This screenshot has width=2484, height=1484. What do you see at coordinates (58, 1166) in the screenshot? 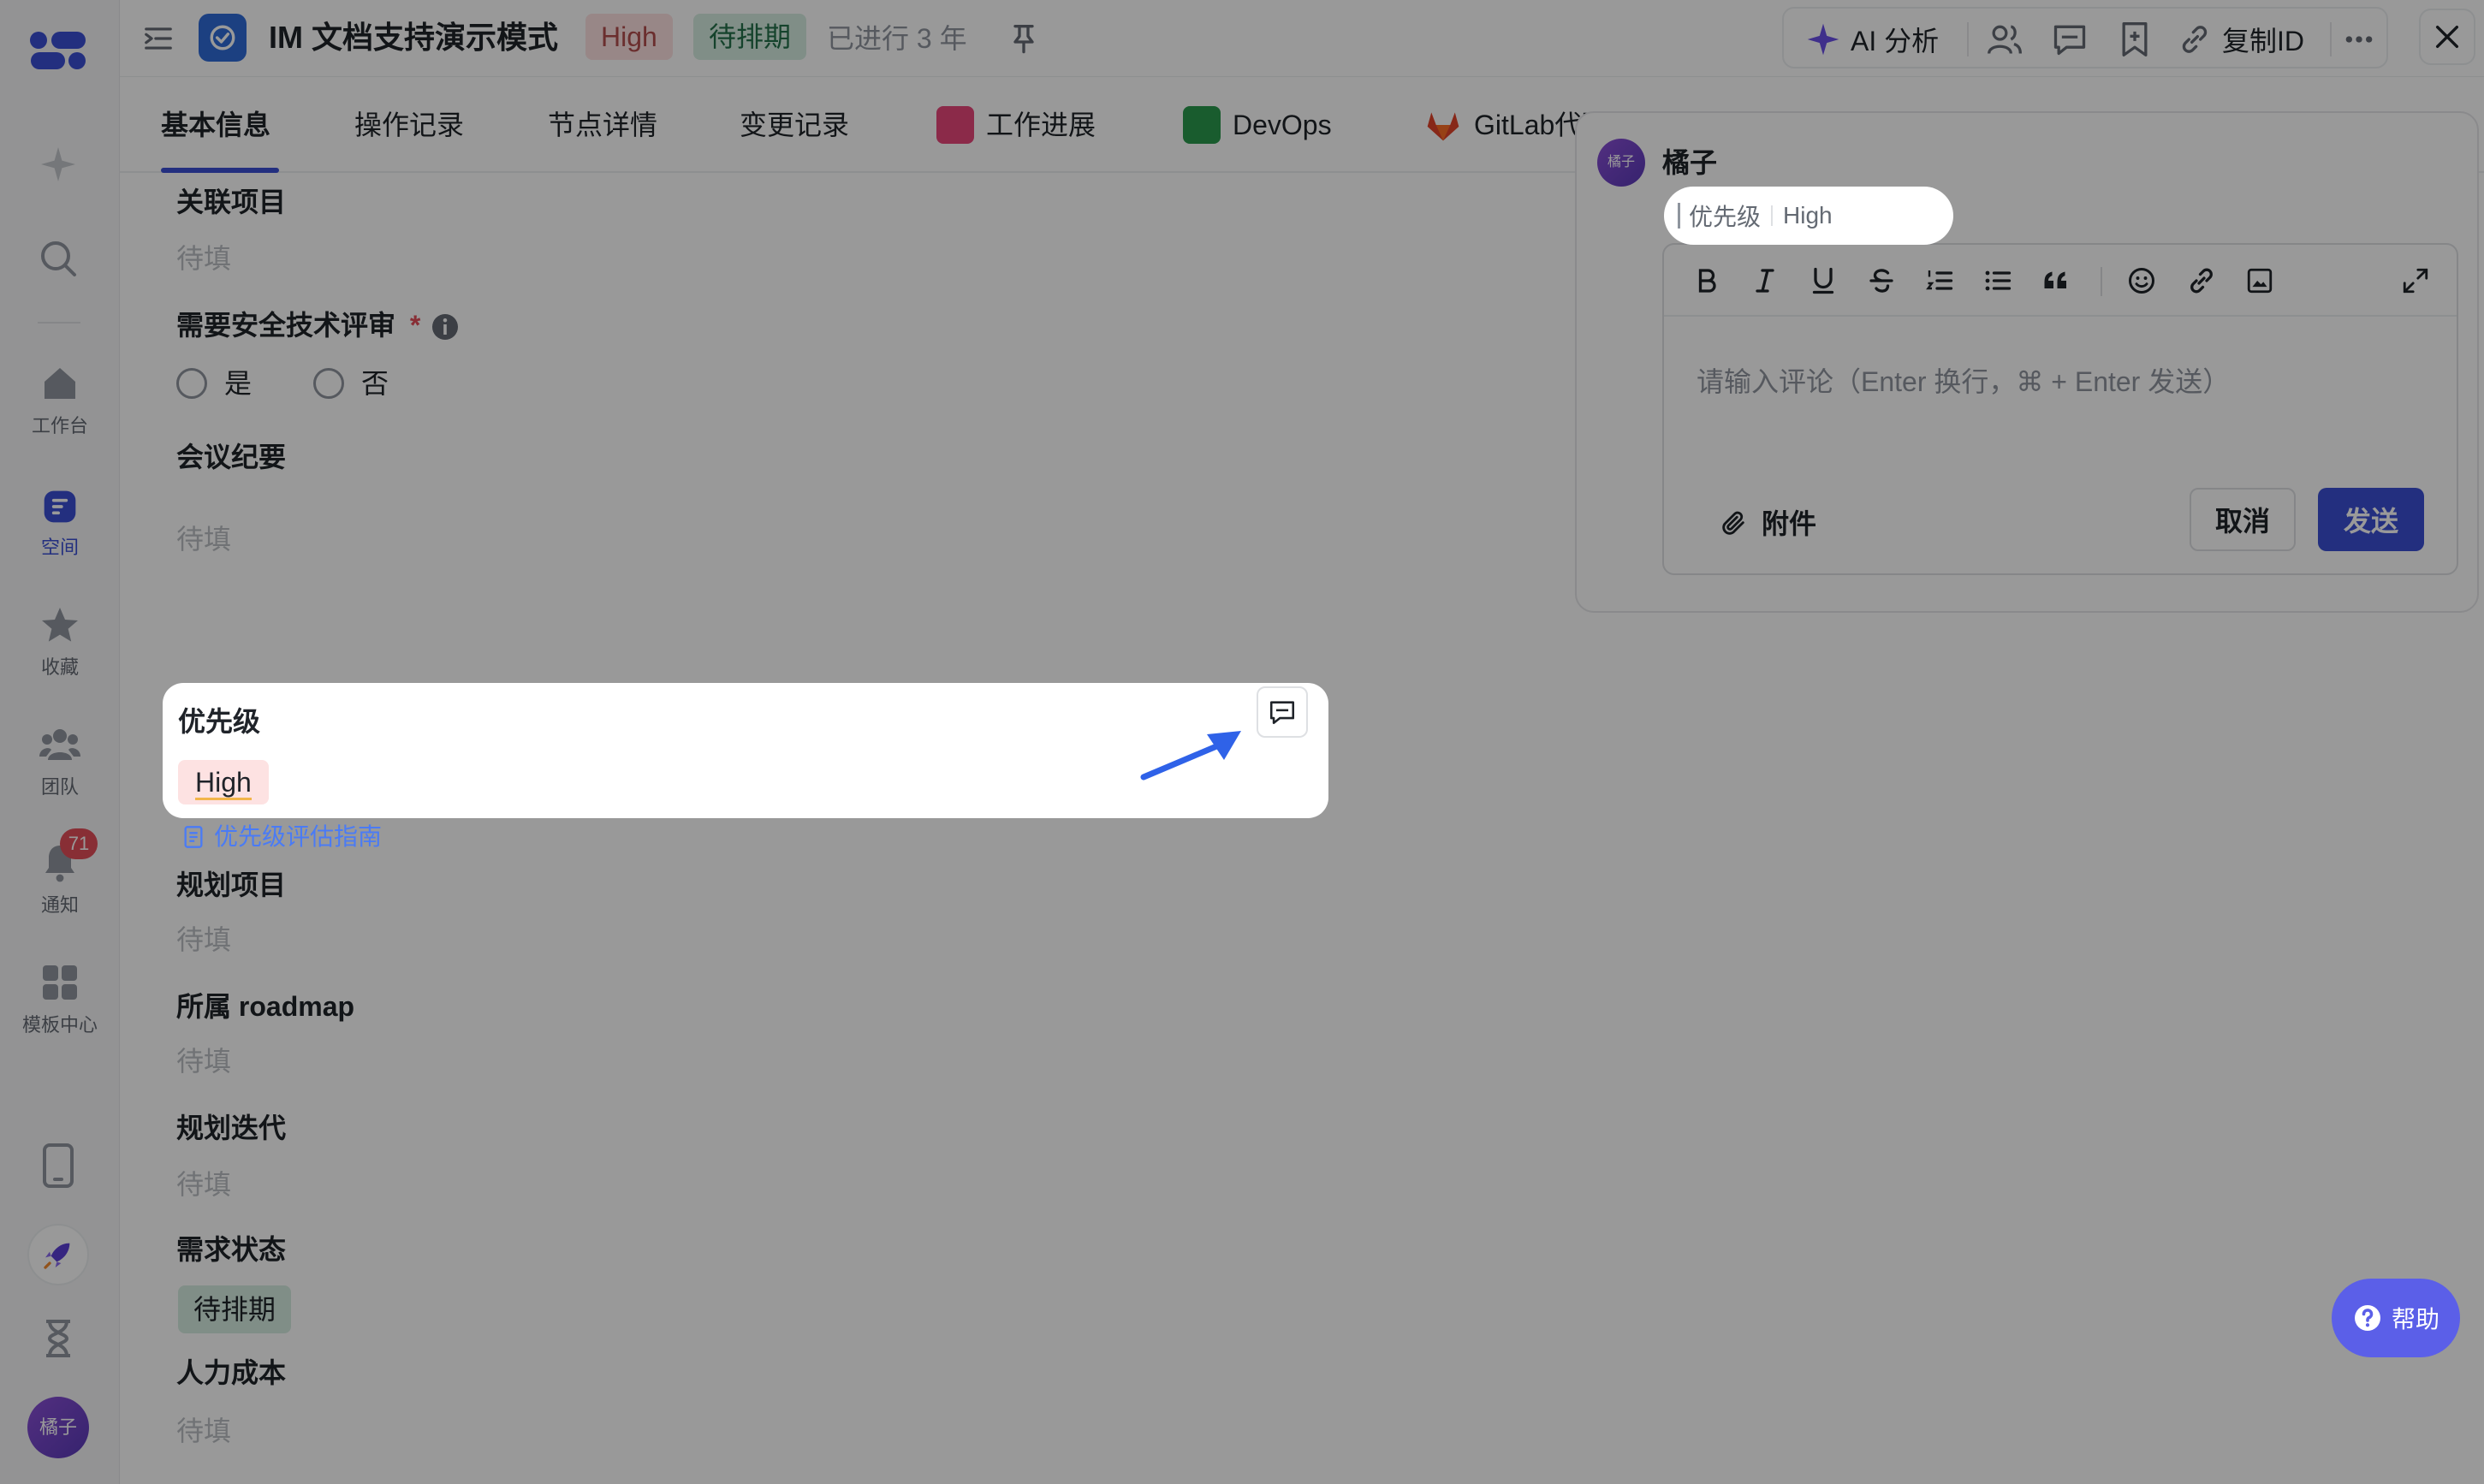
I see `mobile-icon` at bounding box center [58, 1166].